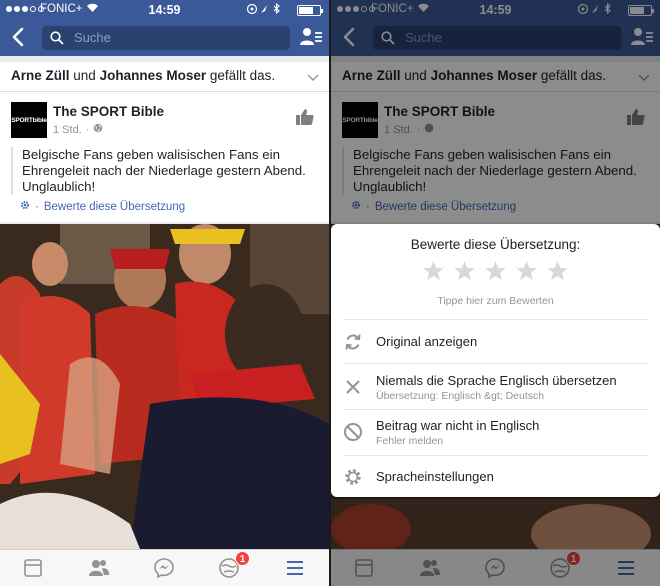  I want to click on show-original-option: Original anzeigen, so click(496, 341).